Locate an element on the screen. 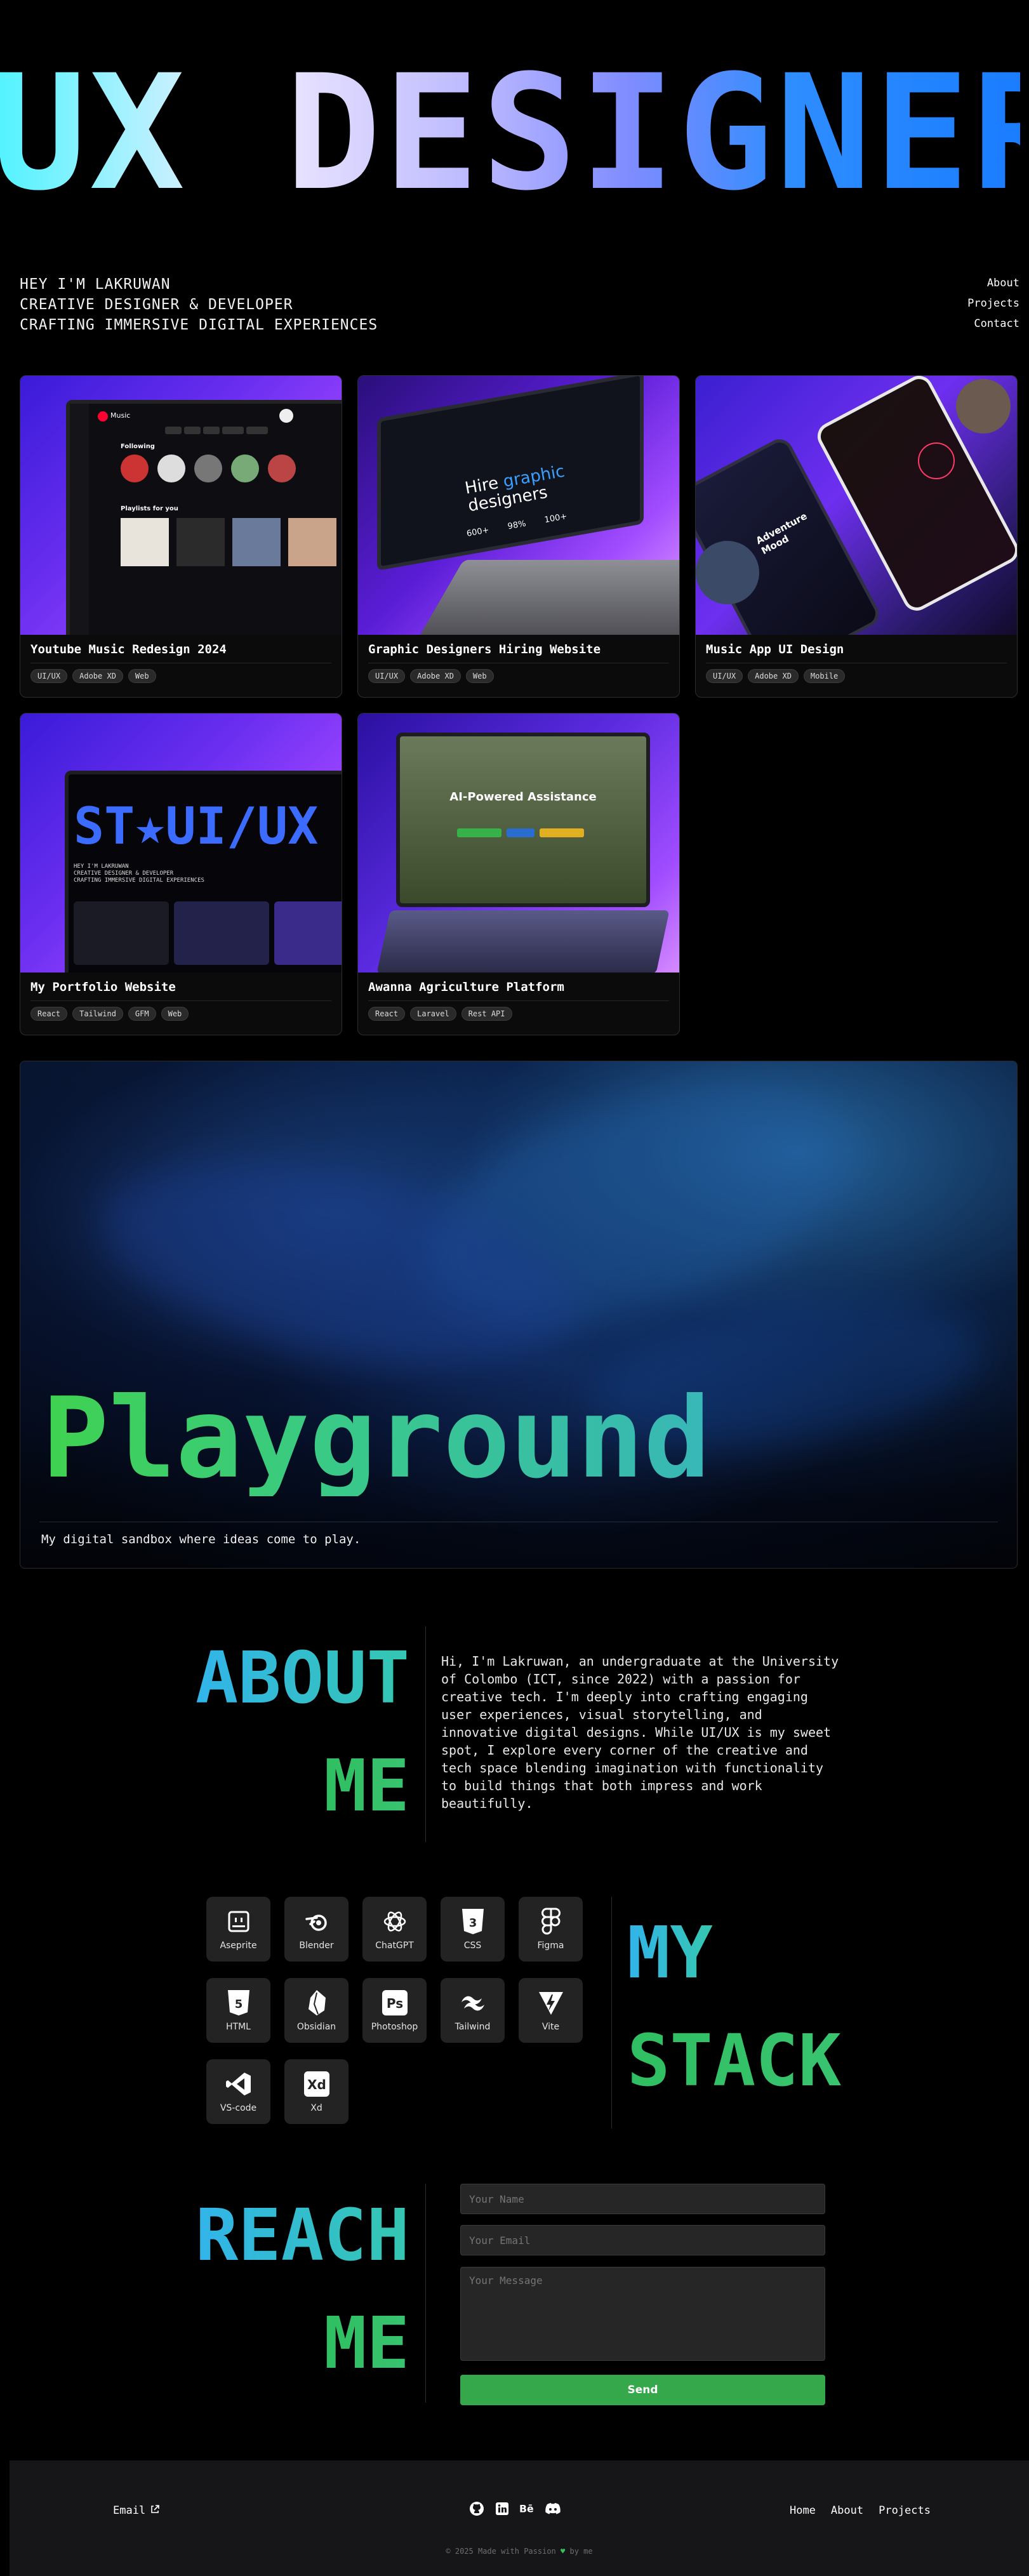  project-tags: UI/UX Adobe XD Mobile is located at coordinates (776, 676).